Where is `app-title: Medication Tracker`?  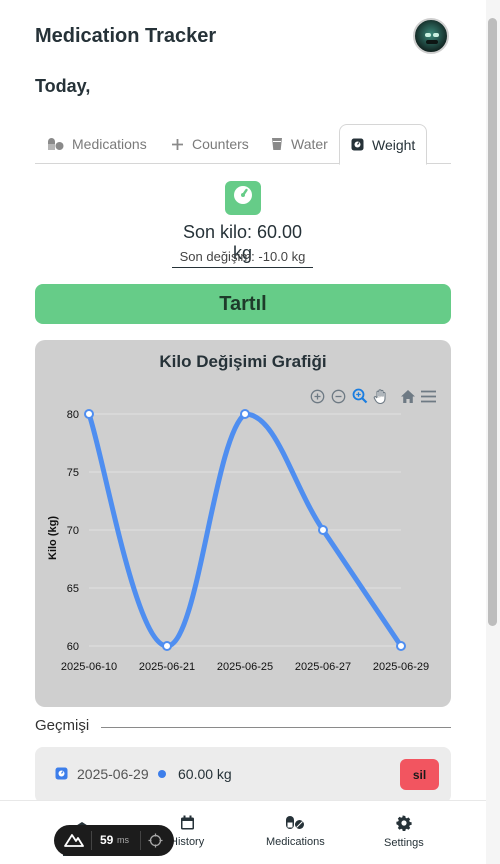
app-title: Medication Tracker is located at coordinates (126, 36).